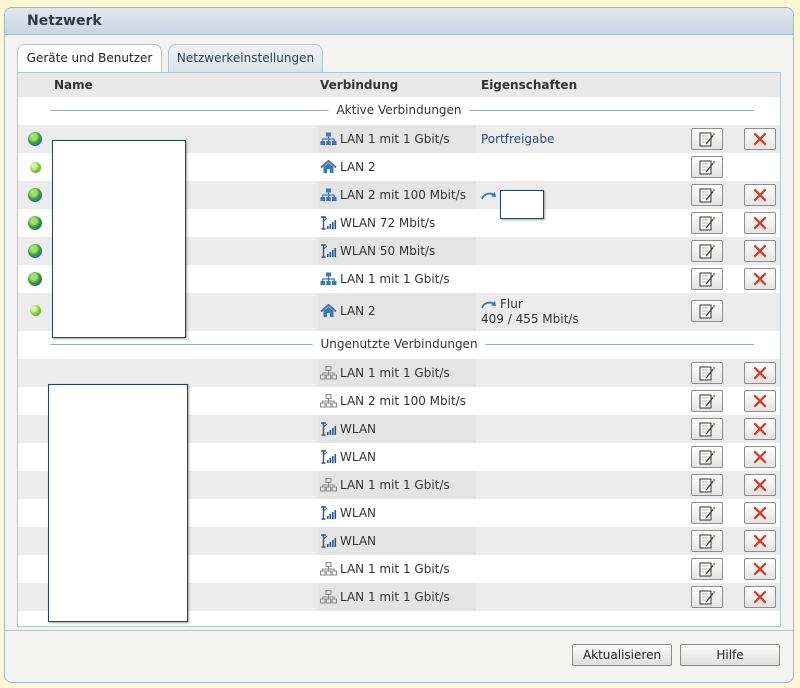 Image resolution: width=800 pixels, height=688 pixels. I want to click on column-name: Name, so click(73, 85).